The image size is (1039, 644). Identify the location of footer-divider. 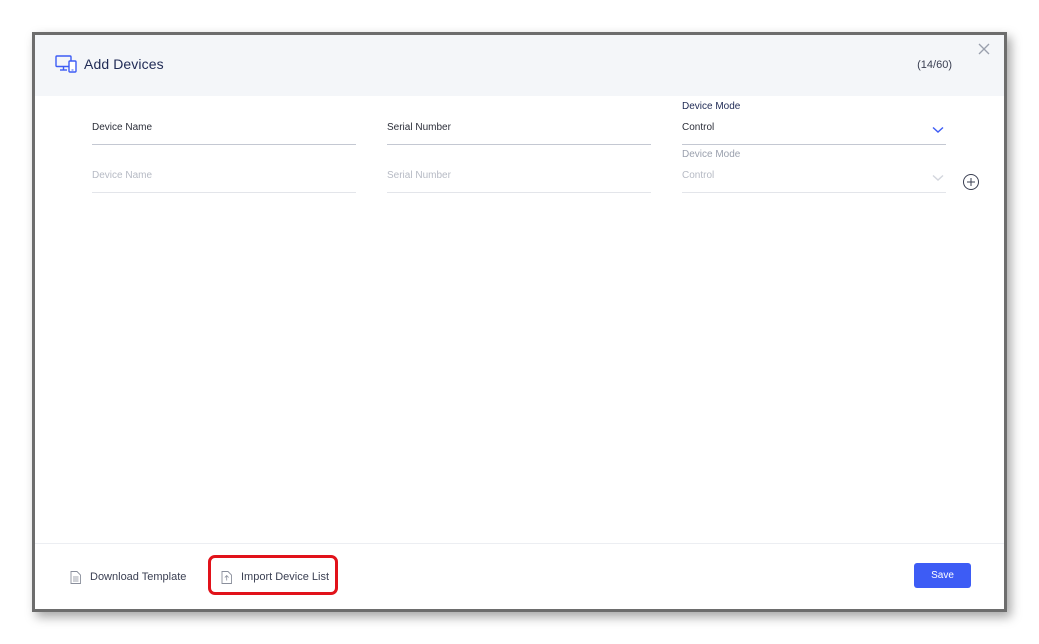
(519, 543).